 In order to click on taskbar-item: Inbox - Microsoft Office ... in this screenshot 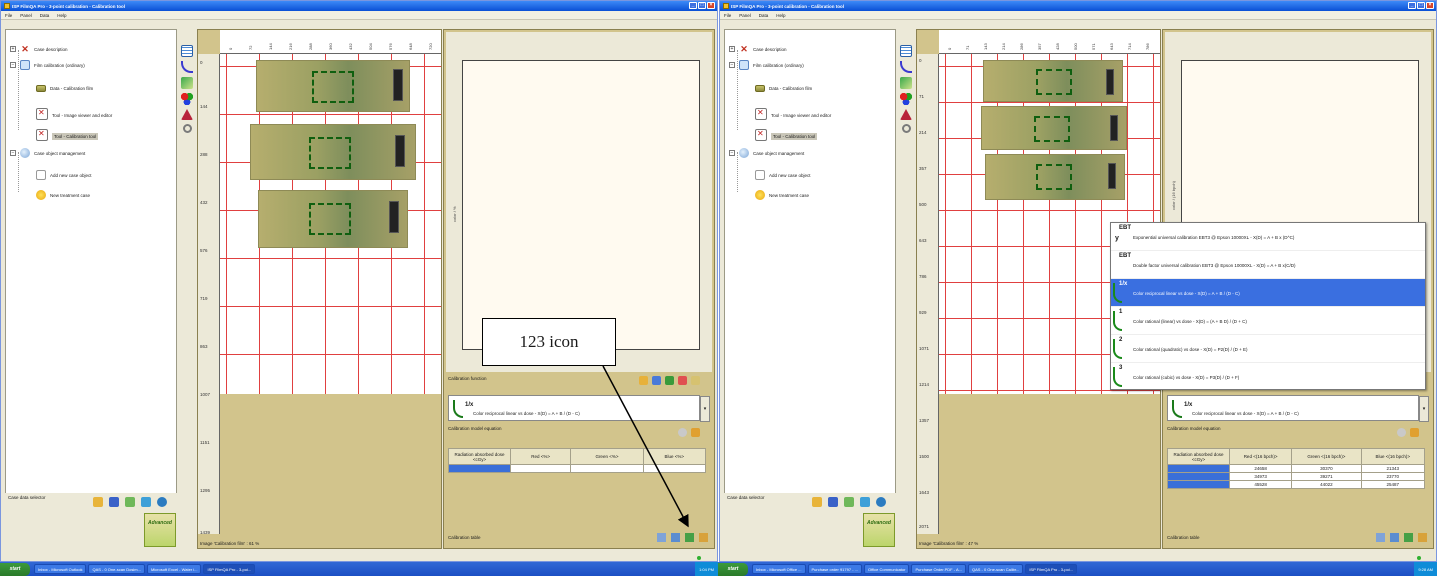, I will do `click(779, 569)`.